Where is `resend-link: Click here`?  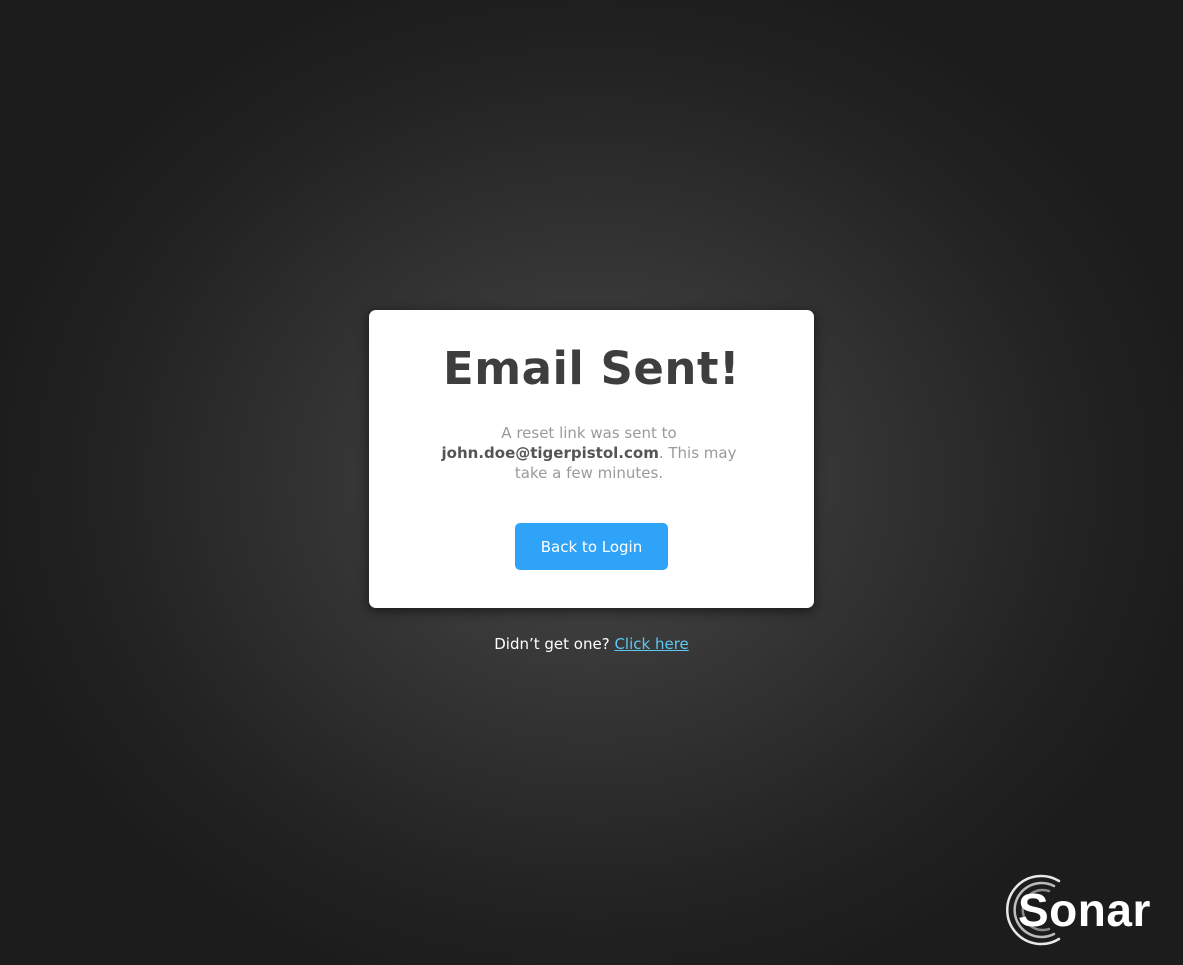 resend-link: Click here is located at coordinates (651, 644).